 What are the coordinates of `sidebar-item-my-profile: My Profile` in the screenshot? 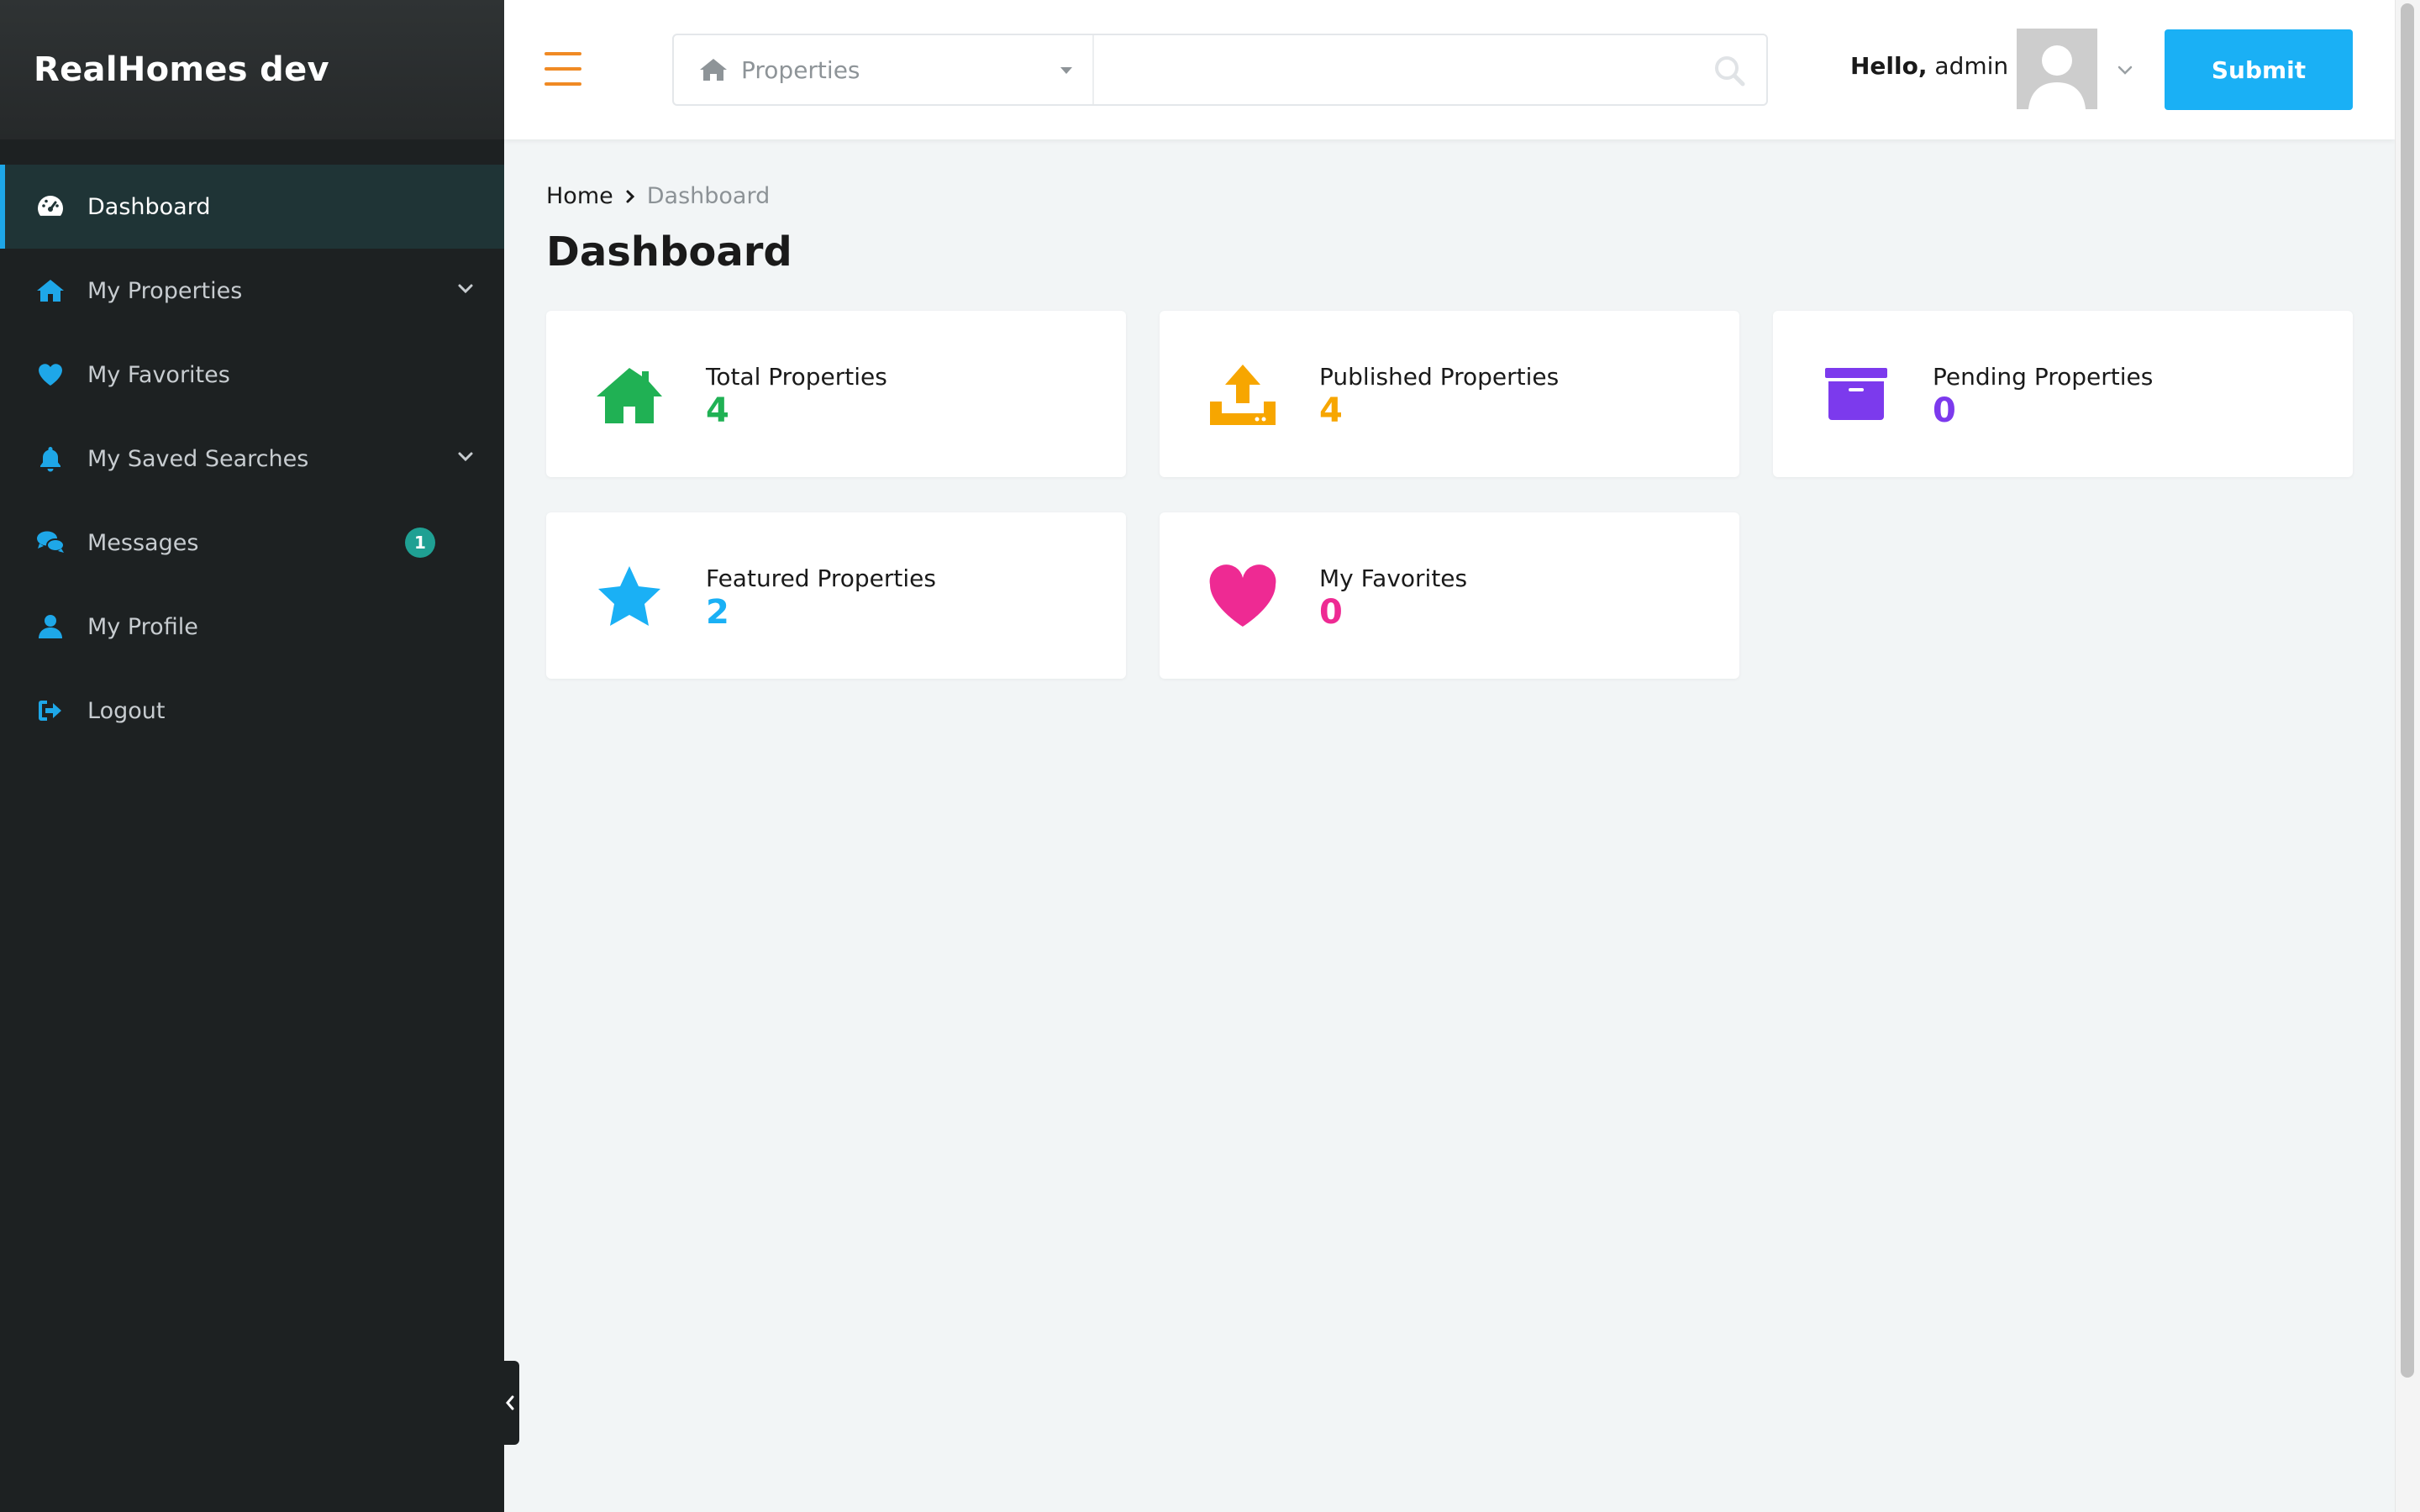 It's located at (252, 627).